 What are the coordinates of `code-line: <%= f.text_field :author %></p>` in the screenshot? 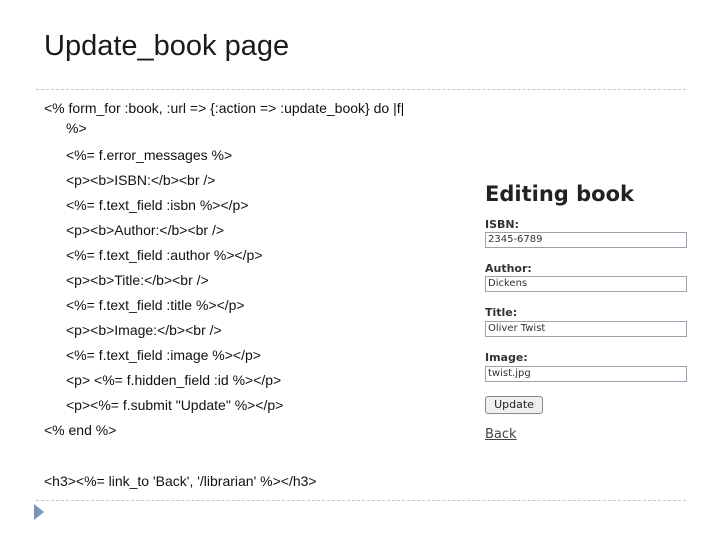 It's located at (164, 255).